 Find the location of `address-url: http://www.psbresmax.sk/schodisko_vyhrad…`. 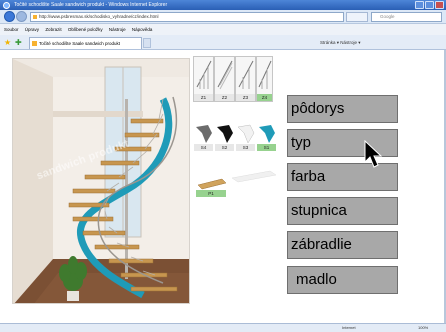

address-url: http://www.psbresmax.sk/schodisko_vyhrad… is located at coordinates (99, 16).